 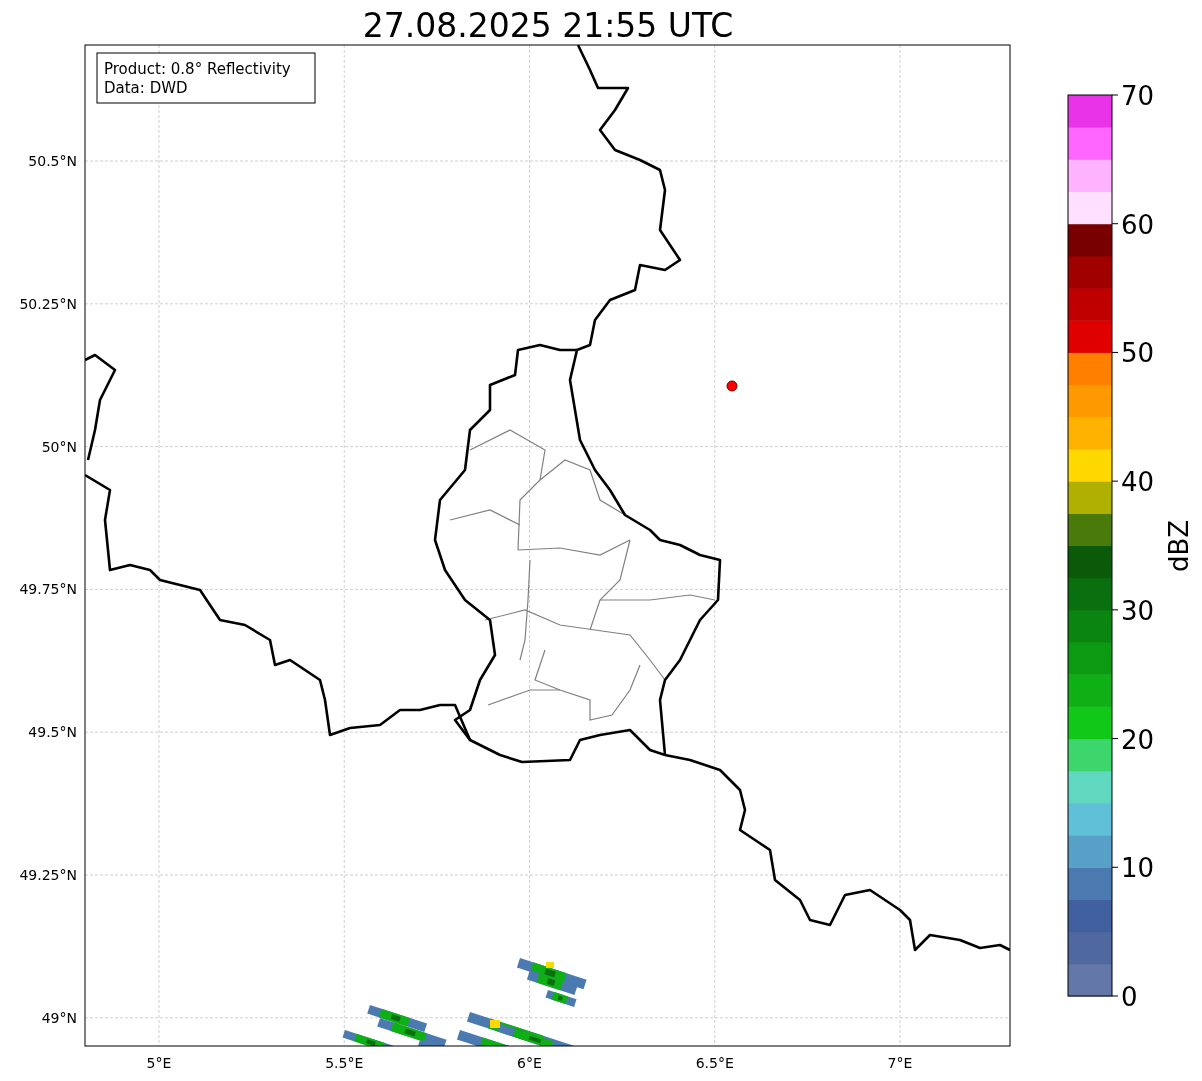 I want to click on colorbar-tick-label: 60, so click(x=1138, y=224).